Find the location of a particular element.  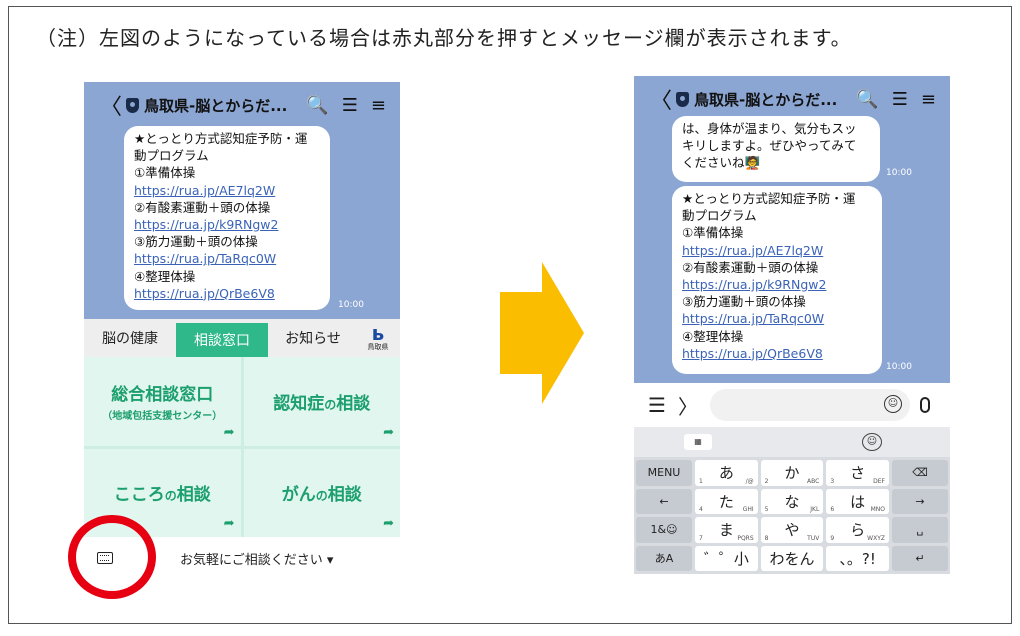

key-na: な 5 JKL is located at coordinates (792, 501).